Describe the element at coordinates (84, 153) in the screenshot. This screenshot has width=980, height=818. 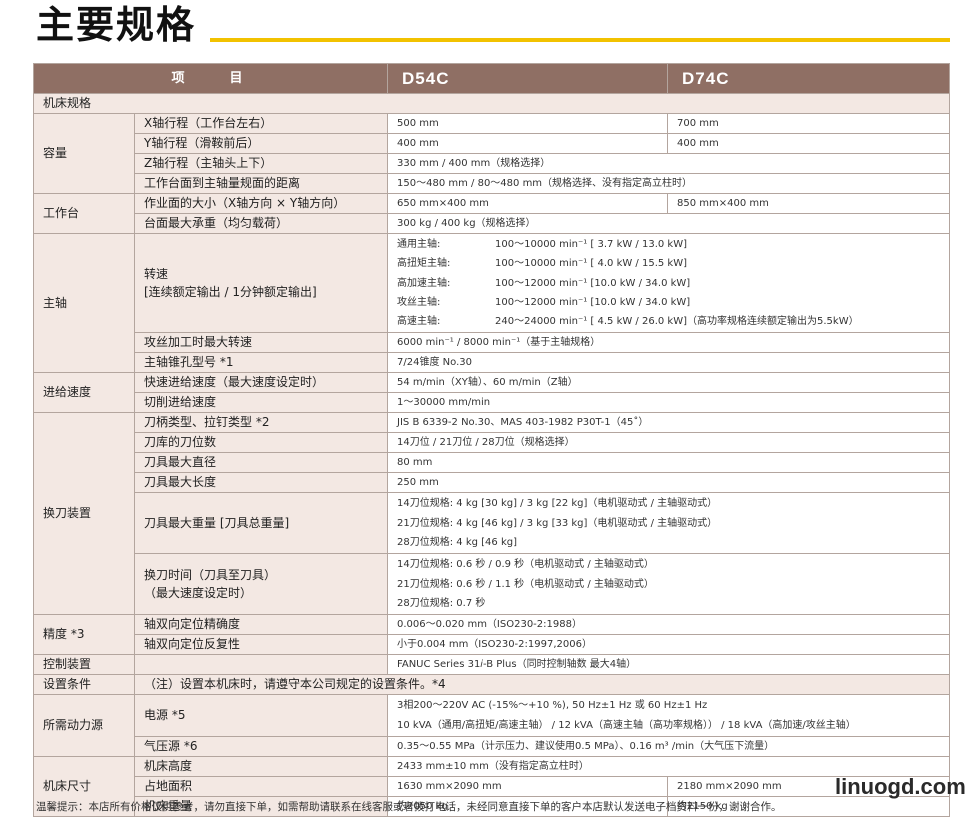
I see `category-capacity: 容量` at that location.